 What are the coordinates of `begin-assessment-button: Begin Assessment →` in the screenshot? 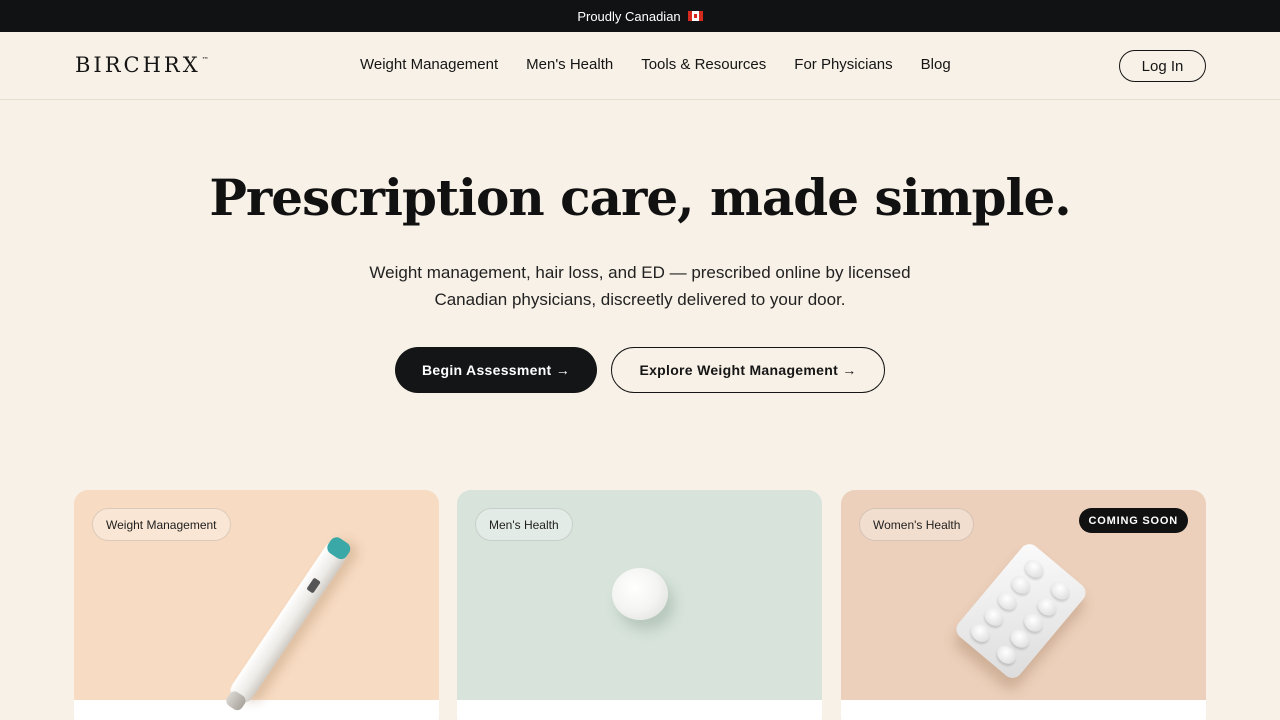 It's located at (496, 370).